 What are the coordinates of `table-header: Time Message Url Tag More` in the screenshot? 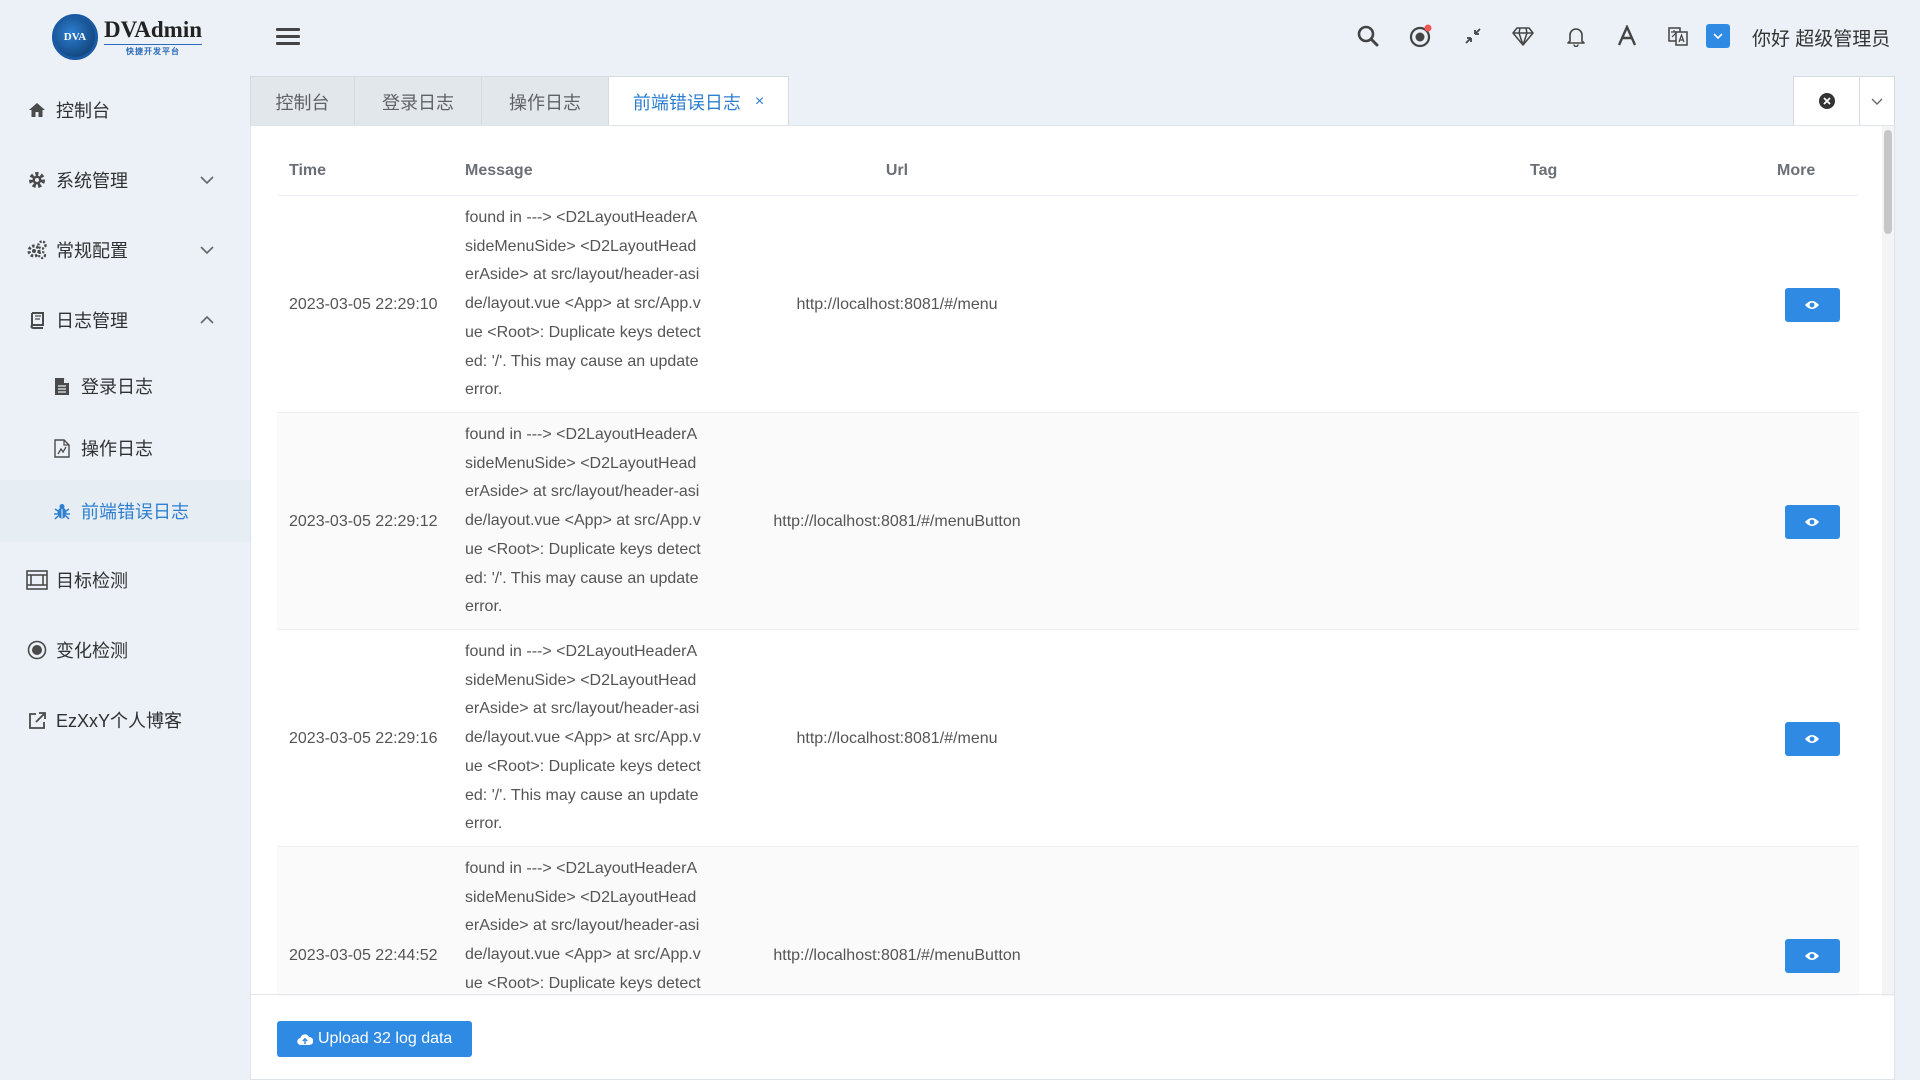 It's located at (1068, 171).